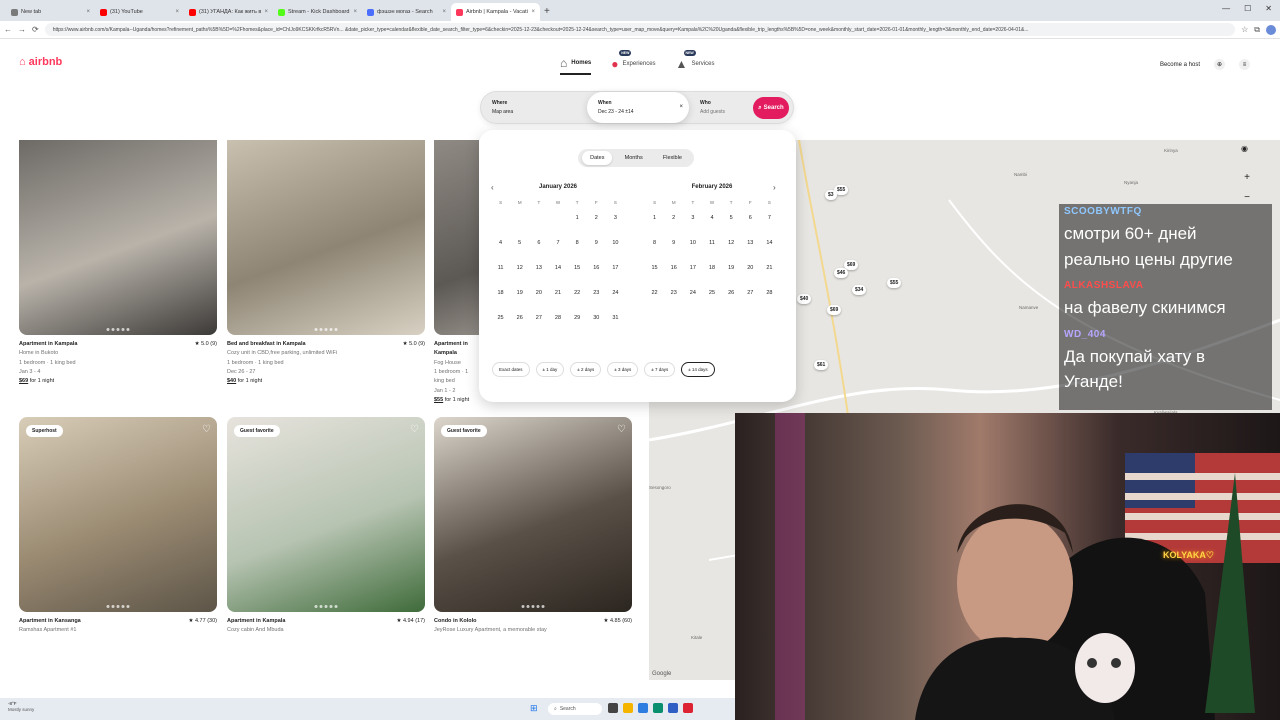 The width and height of the screenshot is (1280, 720). Describe the element at coordinates (894, 283) in the screenshot. I see `map-price-pin: $55` at that location.